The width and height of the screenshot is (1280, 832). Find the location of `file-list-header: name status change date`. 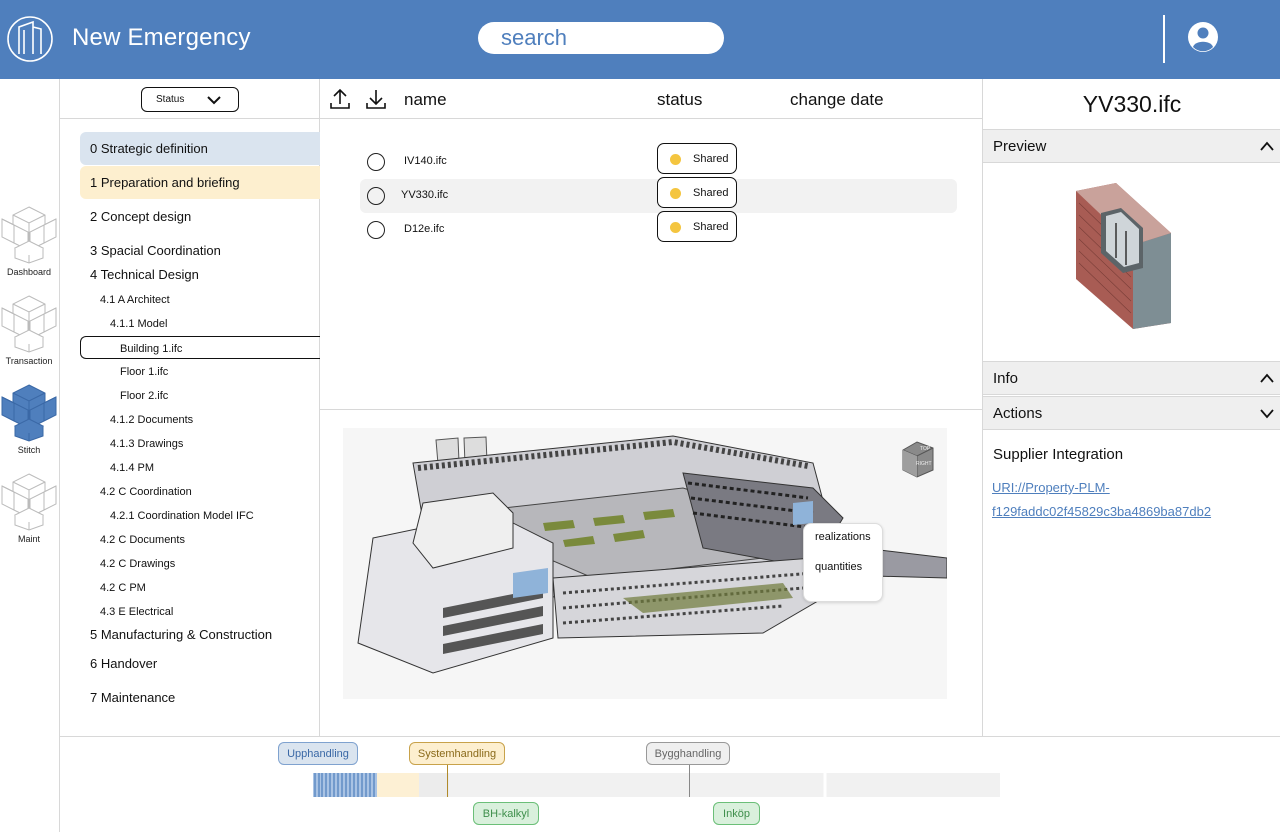

file-list-header: name status change date is located at coordinates (651, 99).